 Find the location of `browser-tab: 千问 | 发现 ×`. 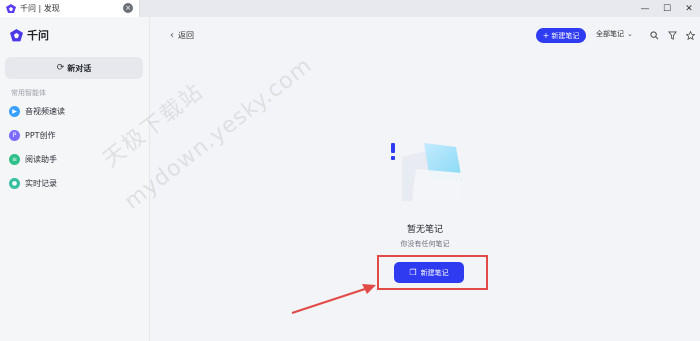

browser-tab: 千问 | 发现 × is located at coordinates (70, 8).